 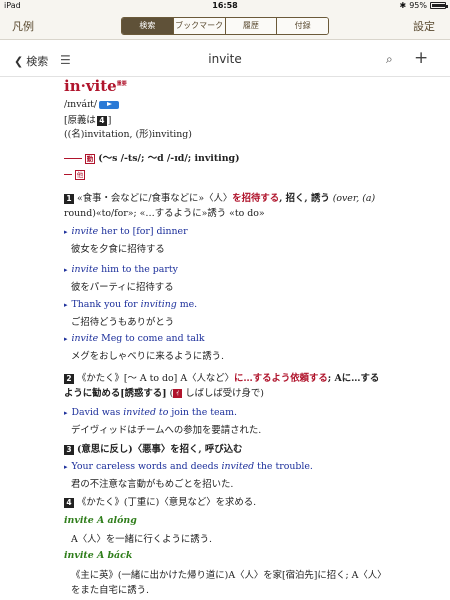 I want to click on entry-title: invite, so click(x=225, y=59).